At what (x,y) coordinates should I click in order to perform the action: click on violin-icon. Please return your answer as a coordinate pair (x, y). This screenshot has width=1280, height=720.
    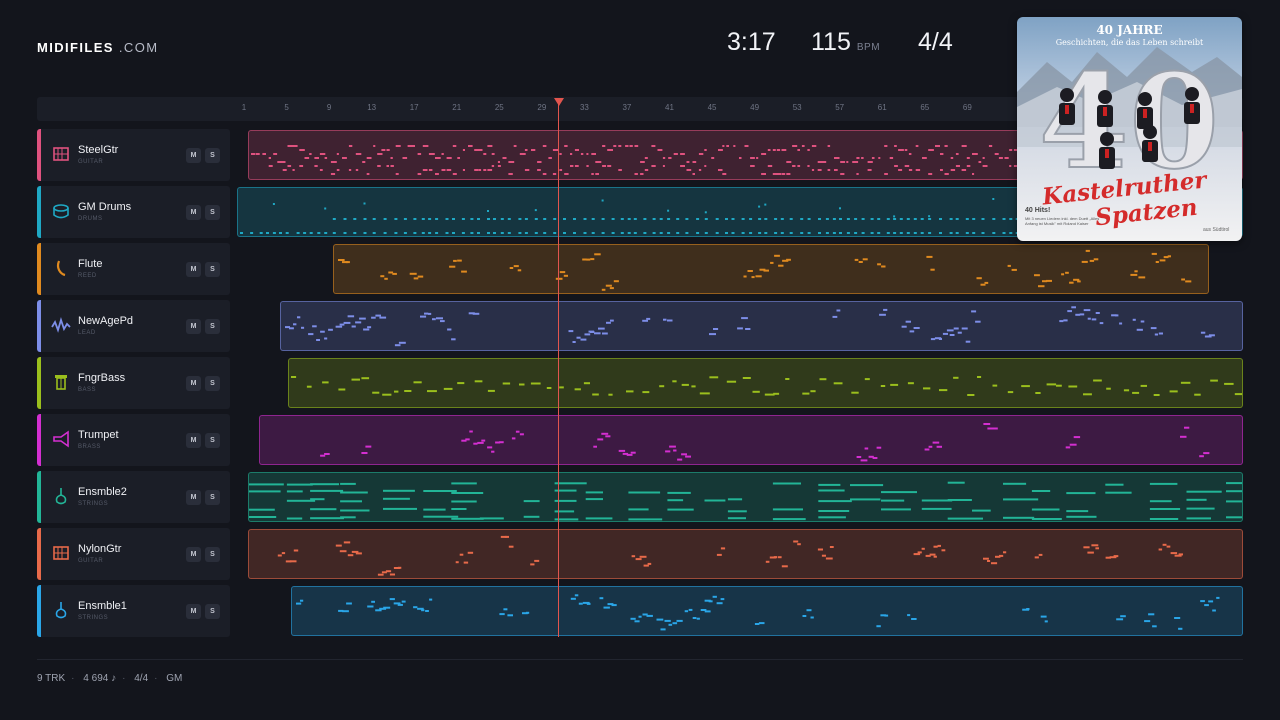
    Looking at the image, I should click on (61, 610).